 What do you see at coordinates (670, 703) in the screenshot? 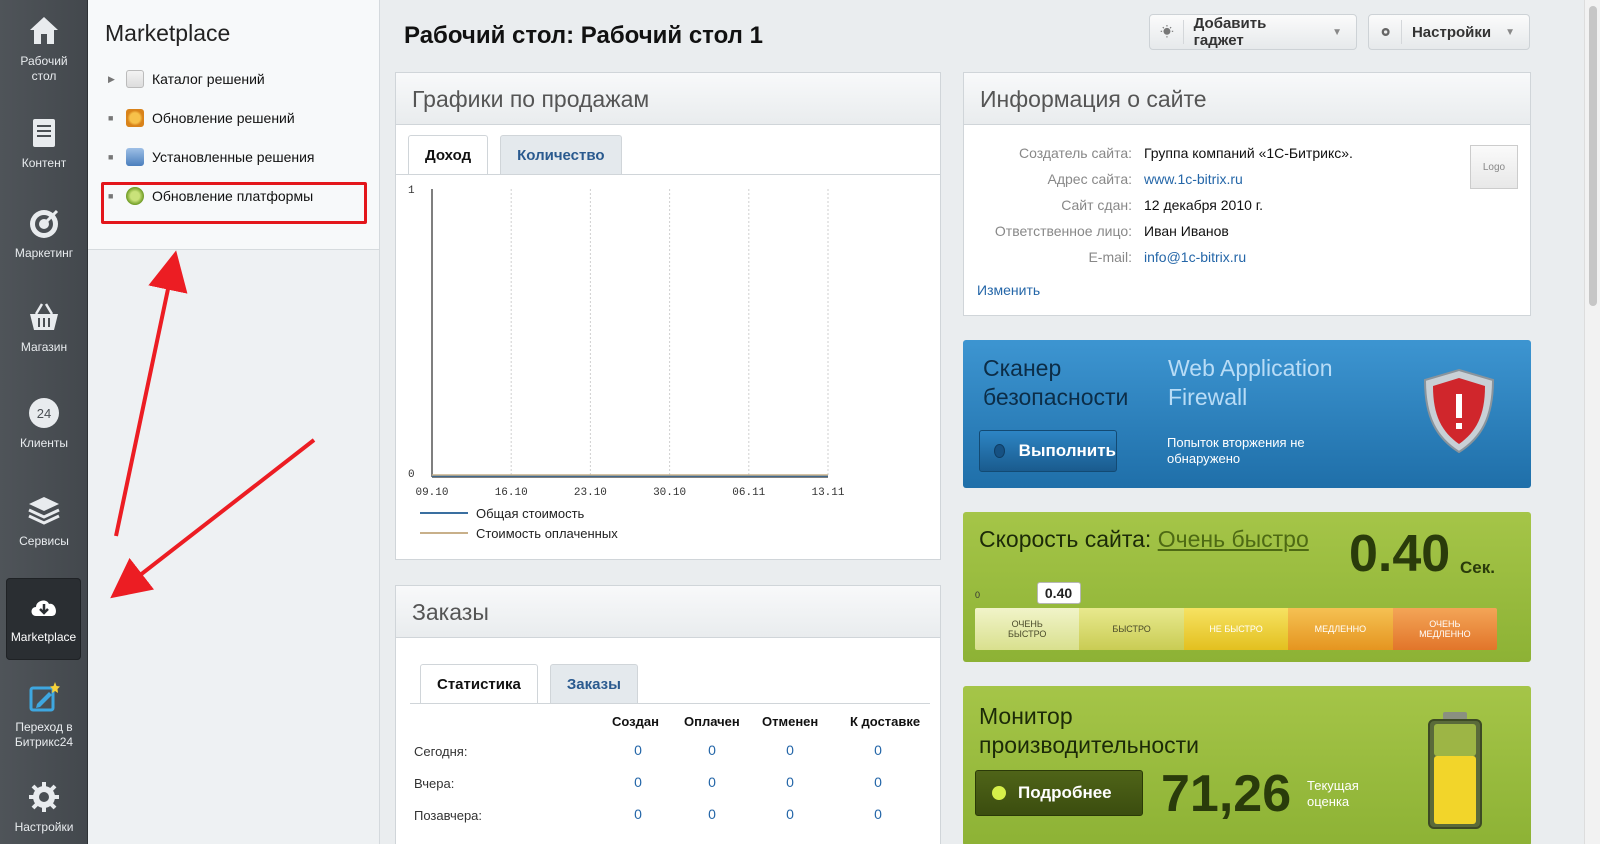
I see `orders-tabs-divider` at bounding box center [670, 703].